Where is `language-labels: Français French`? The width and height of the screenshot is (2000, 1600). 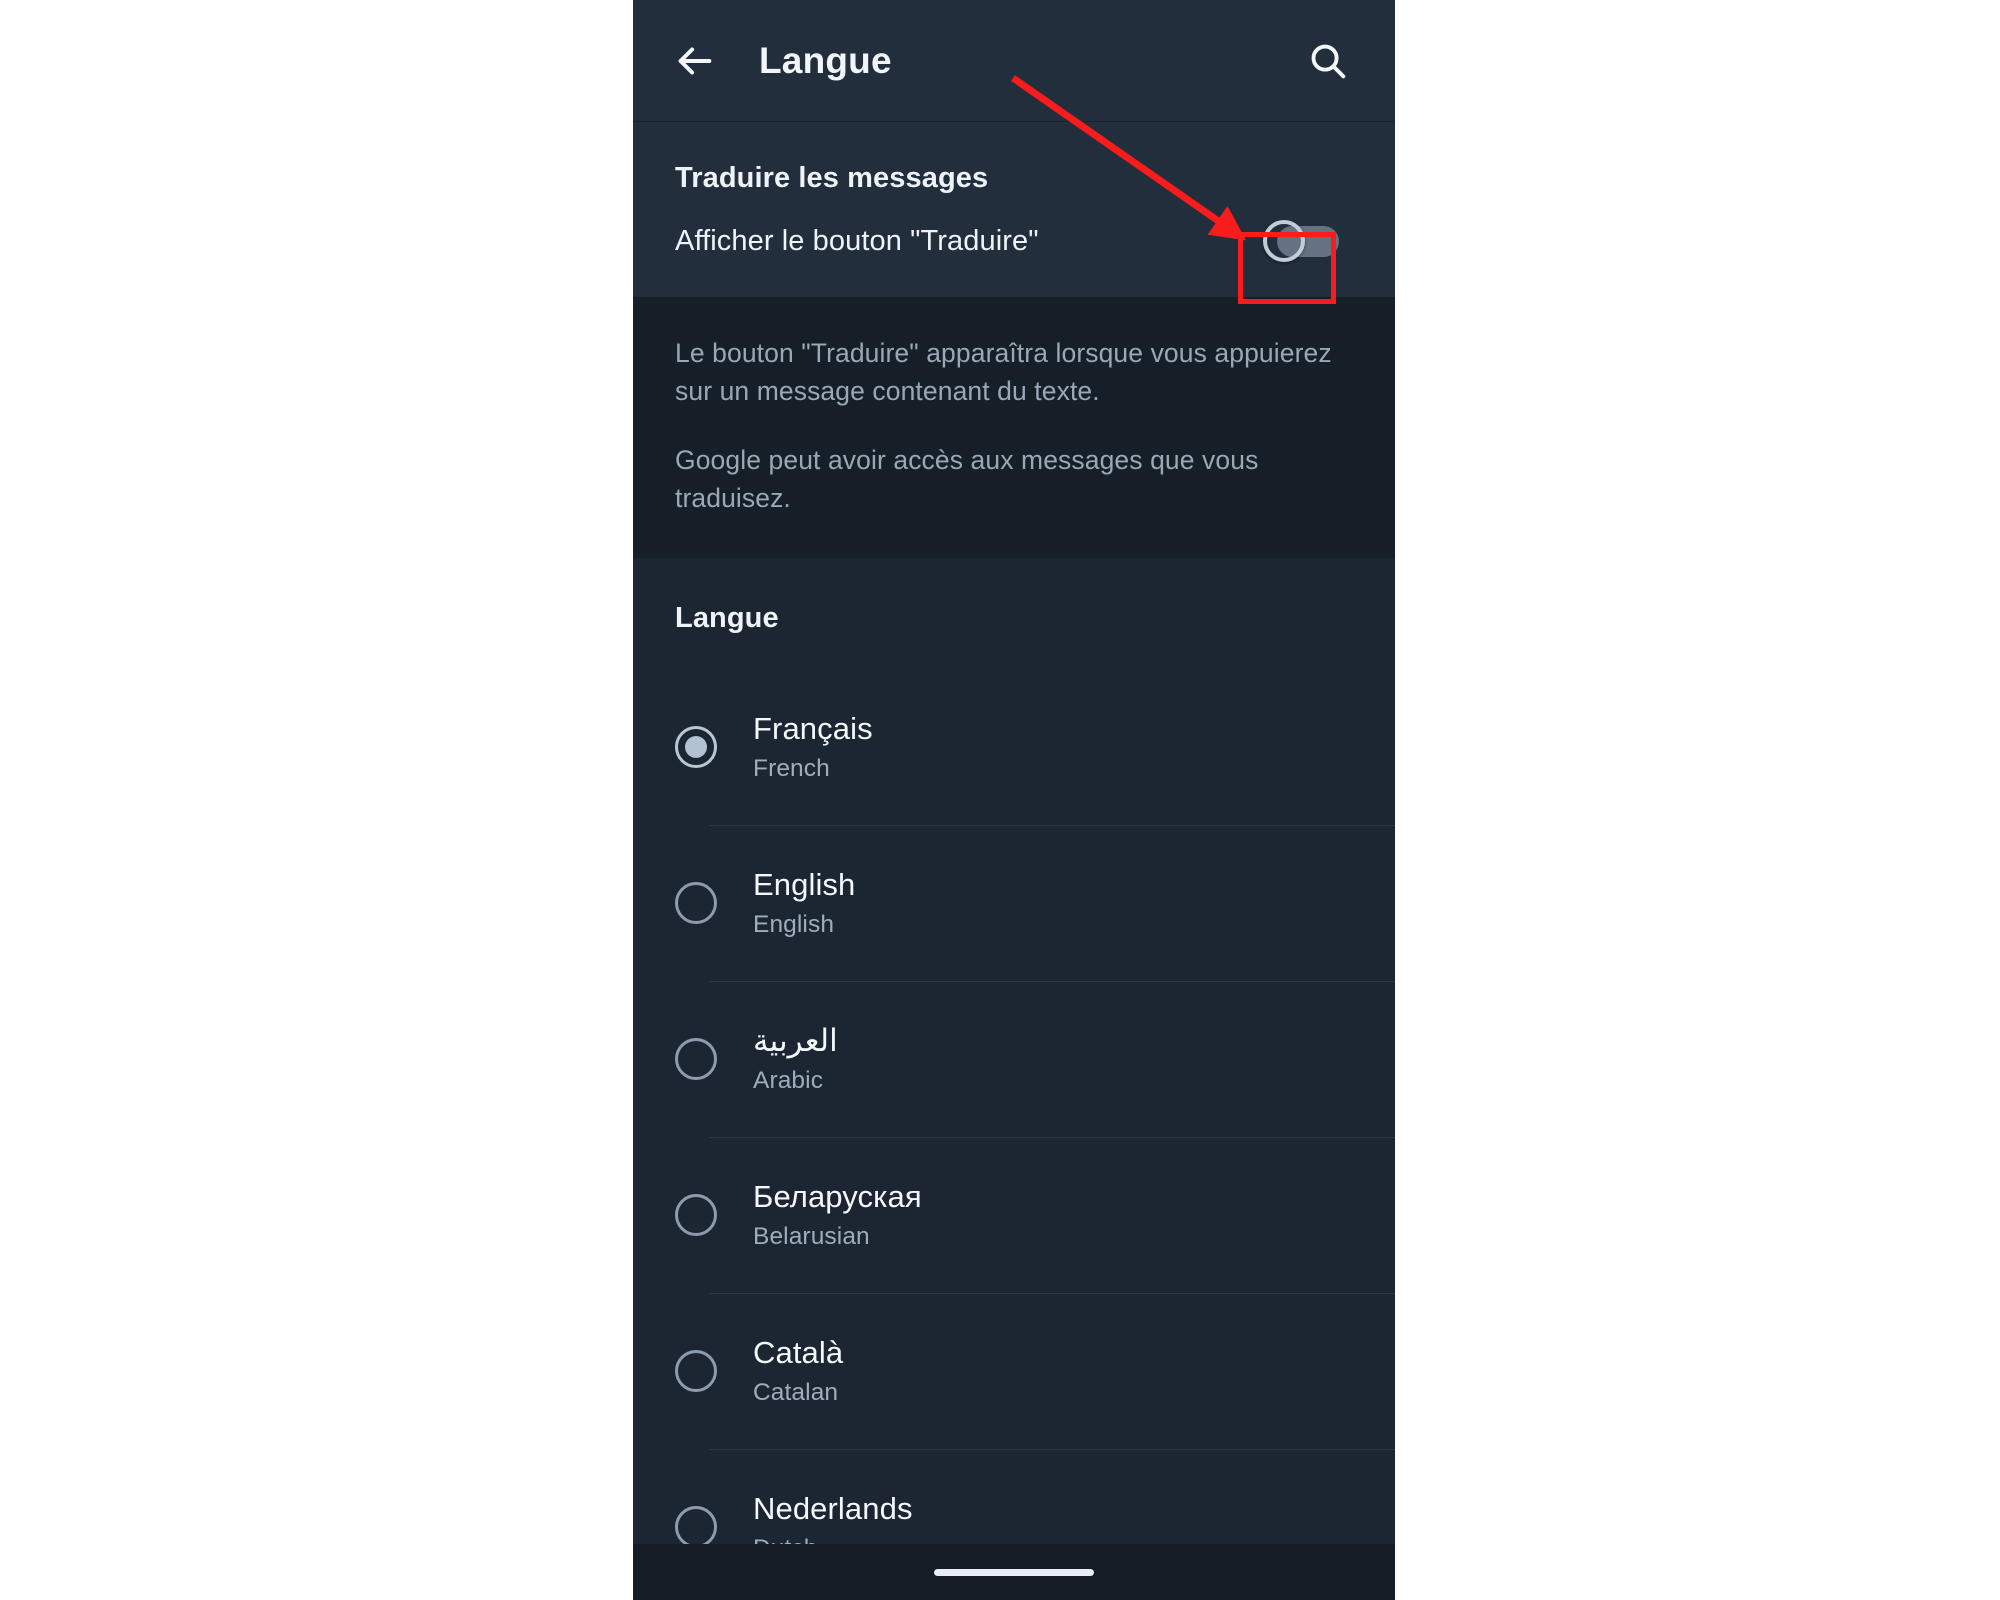
language-labels: Français French is located at coordinates (813, 747).